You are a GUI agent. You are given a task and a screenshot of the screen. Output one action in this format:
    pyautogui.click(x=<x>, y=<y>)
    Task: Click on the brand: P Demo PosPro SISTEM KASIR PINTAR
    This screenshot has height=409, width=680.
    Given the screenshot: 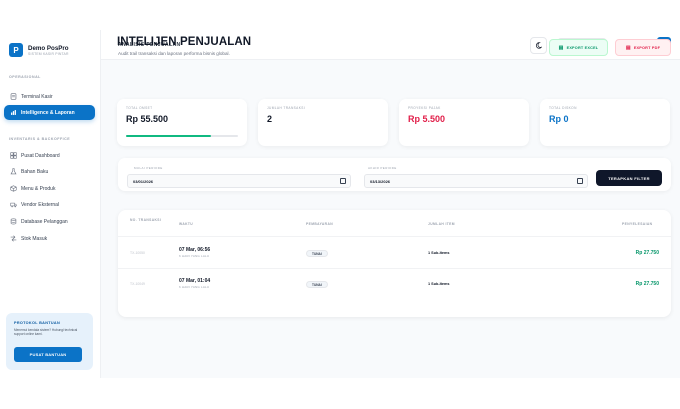 What is the action you would take?
    pyautogui.click(x=39, y=50)
    